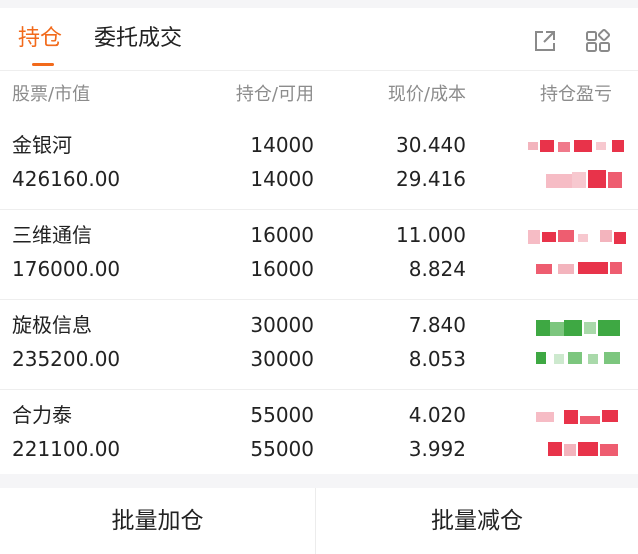  I want to click on stock-name: 合力泰, so click(42, 415).